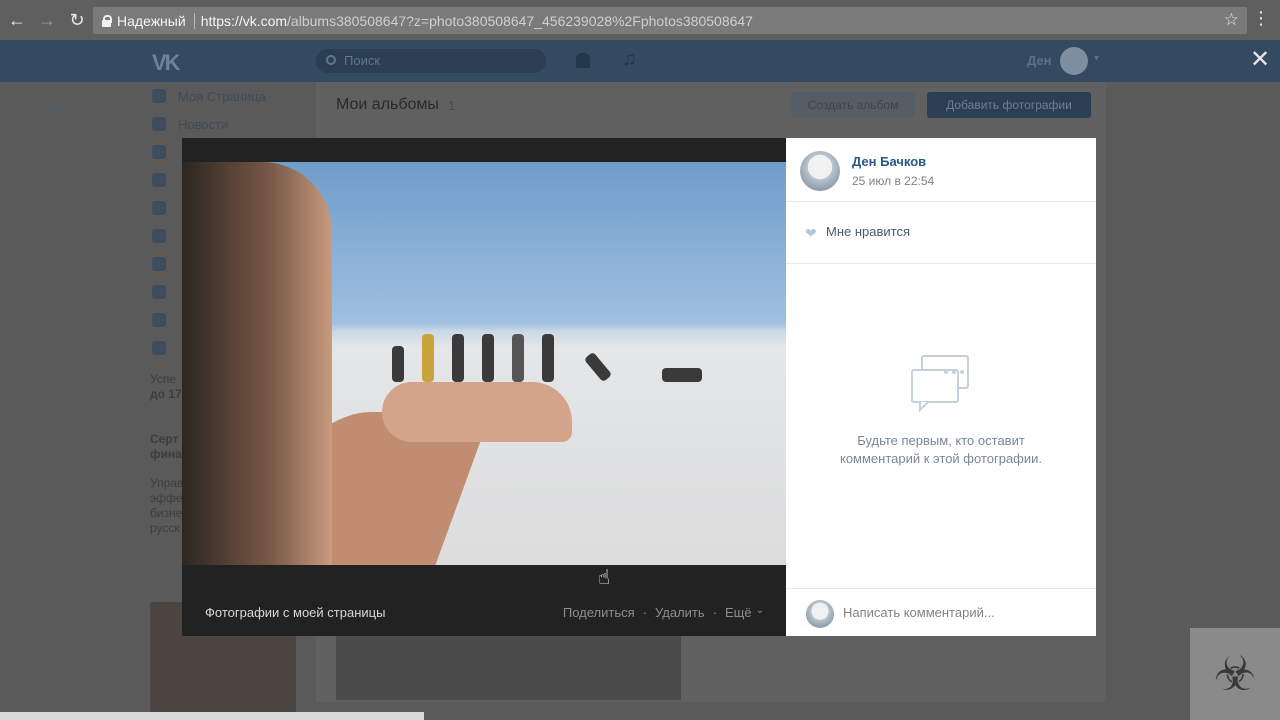  Describe the element at coordinates (295, 612) in the screenshot. I see `album-link: Фотографии с моей страницы` at that location.